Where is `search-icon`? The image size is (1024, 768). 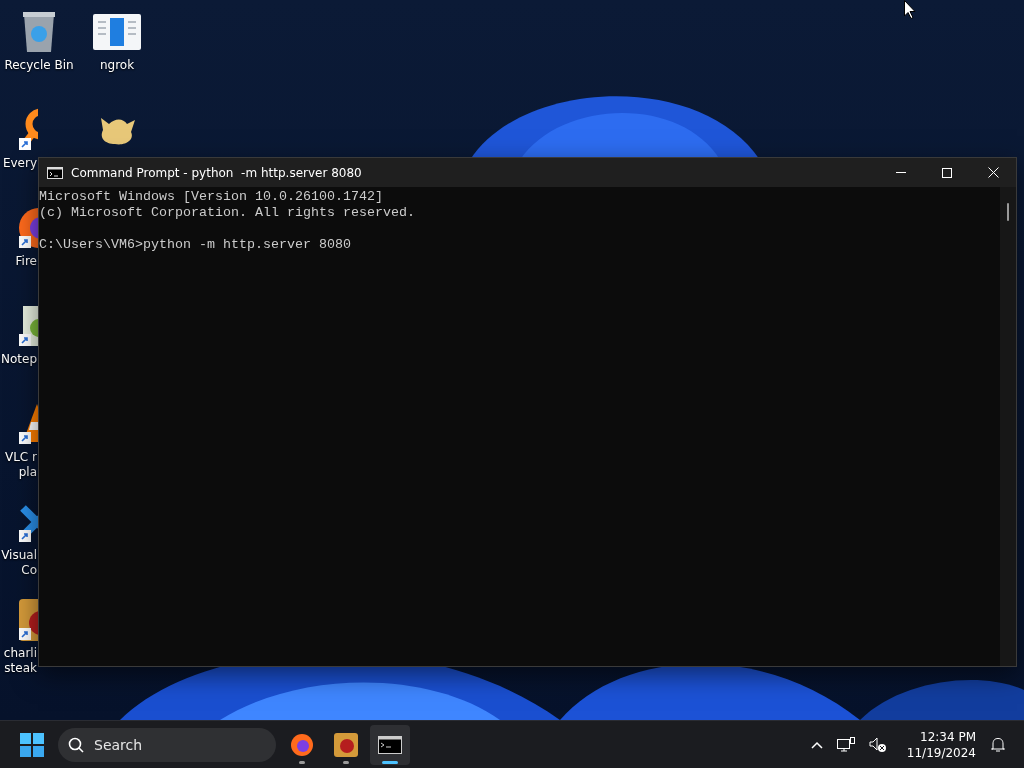
search-icon is located at coordinates (76, 744).